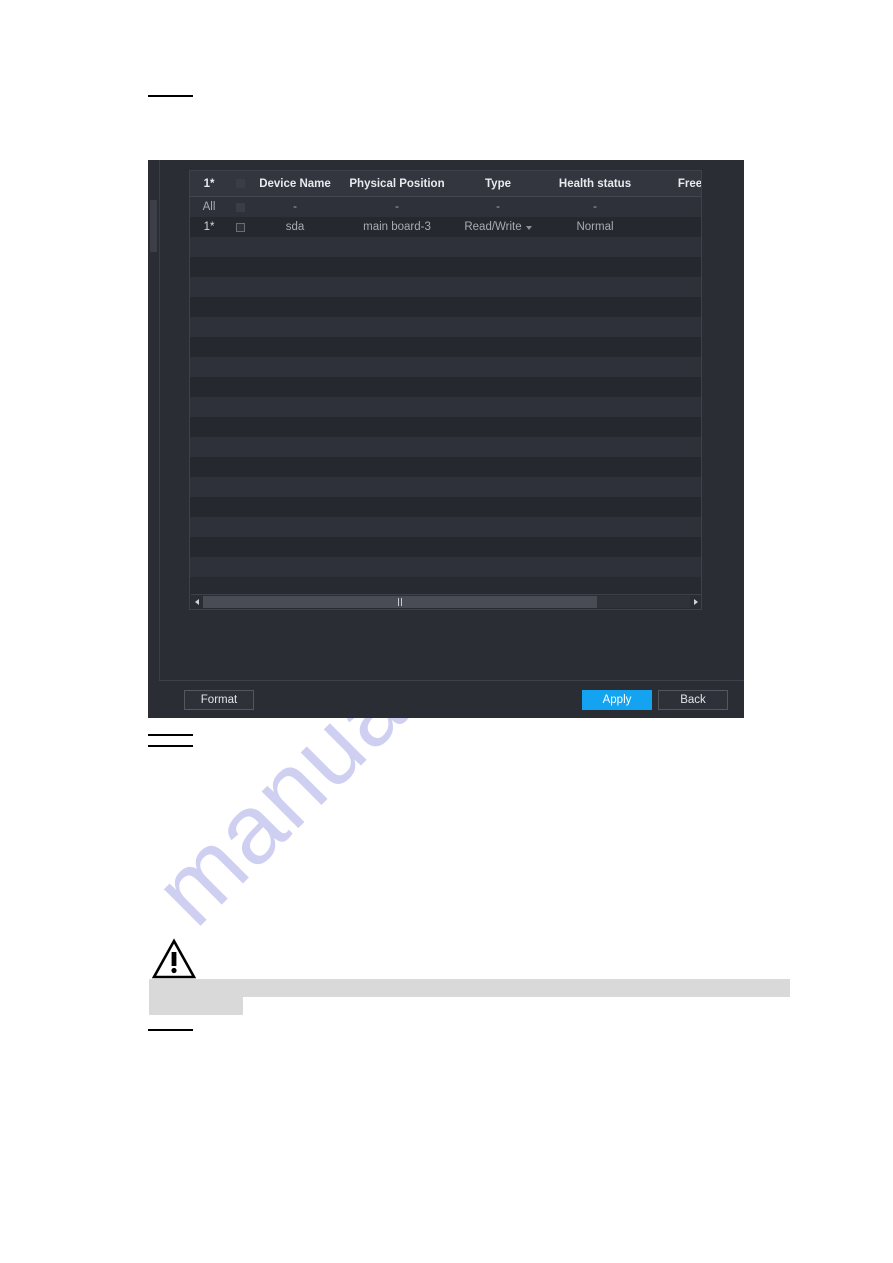 The height and width of the screenshot is (1263, 893). I want to click on row-checkbox-sda, so click(240, 227).